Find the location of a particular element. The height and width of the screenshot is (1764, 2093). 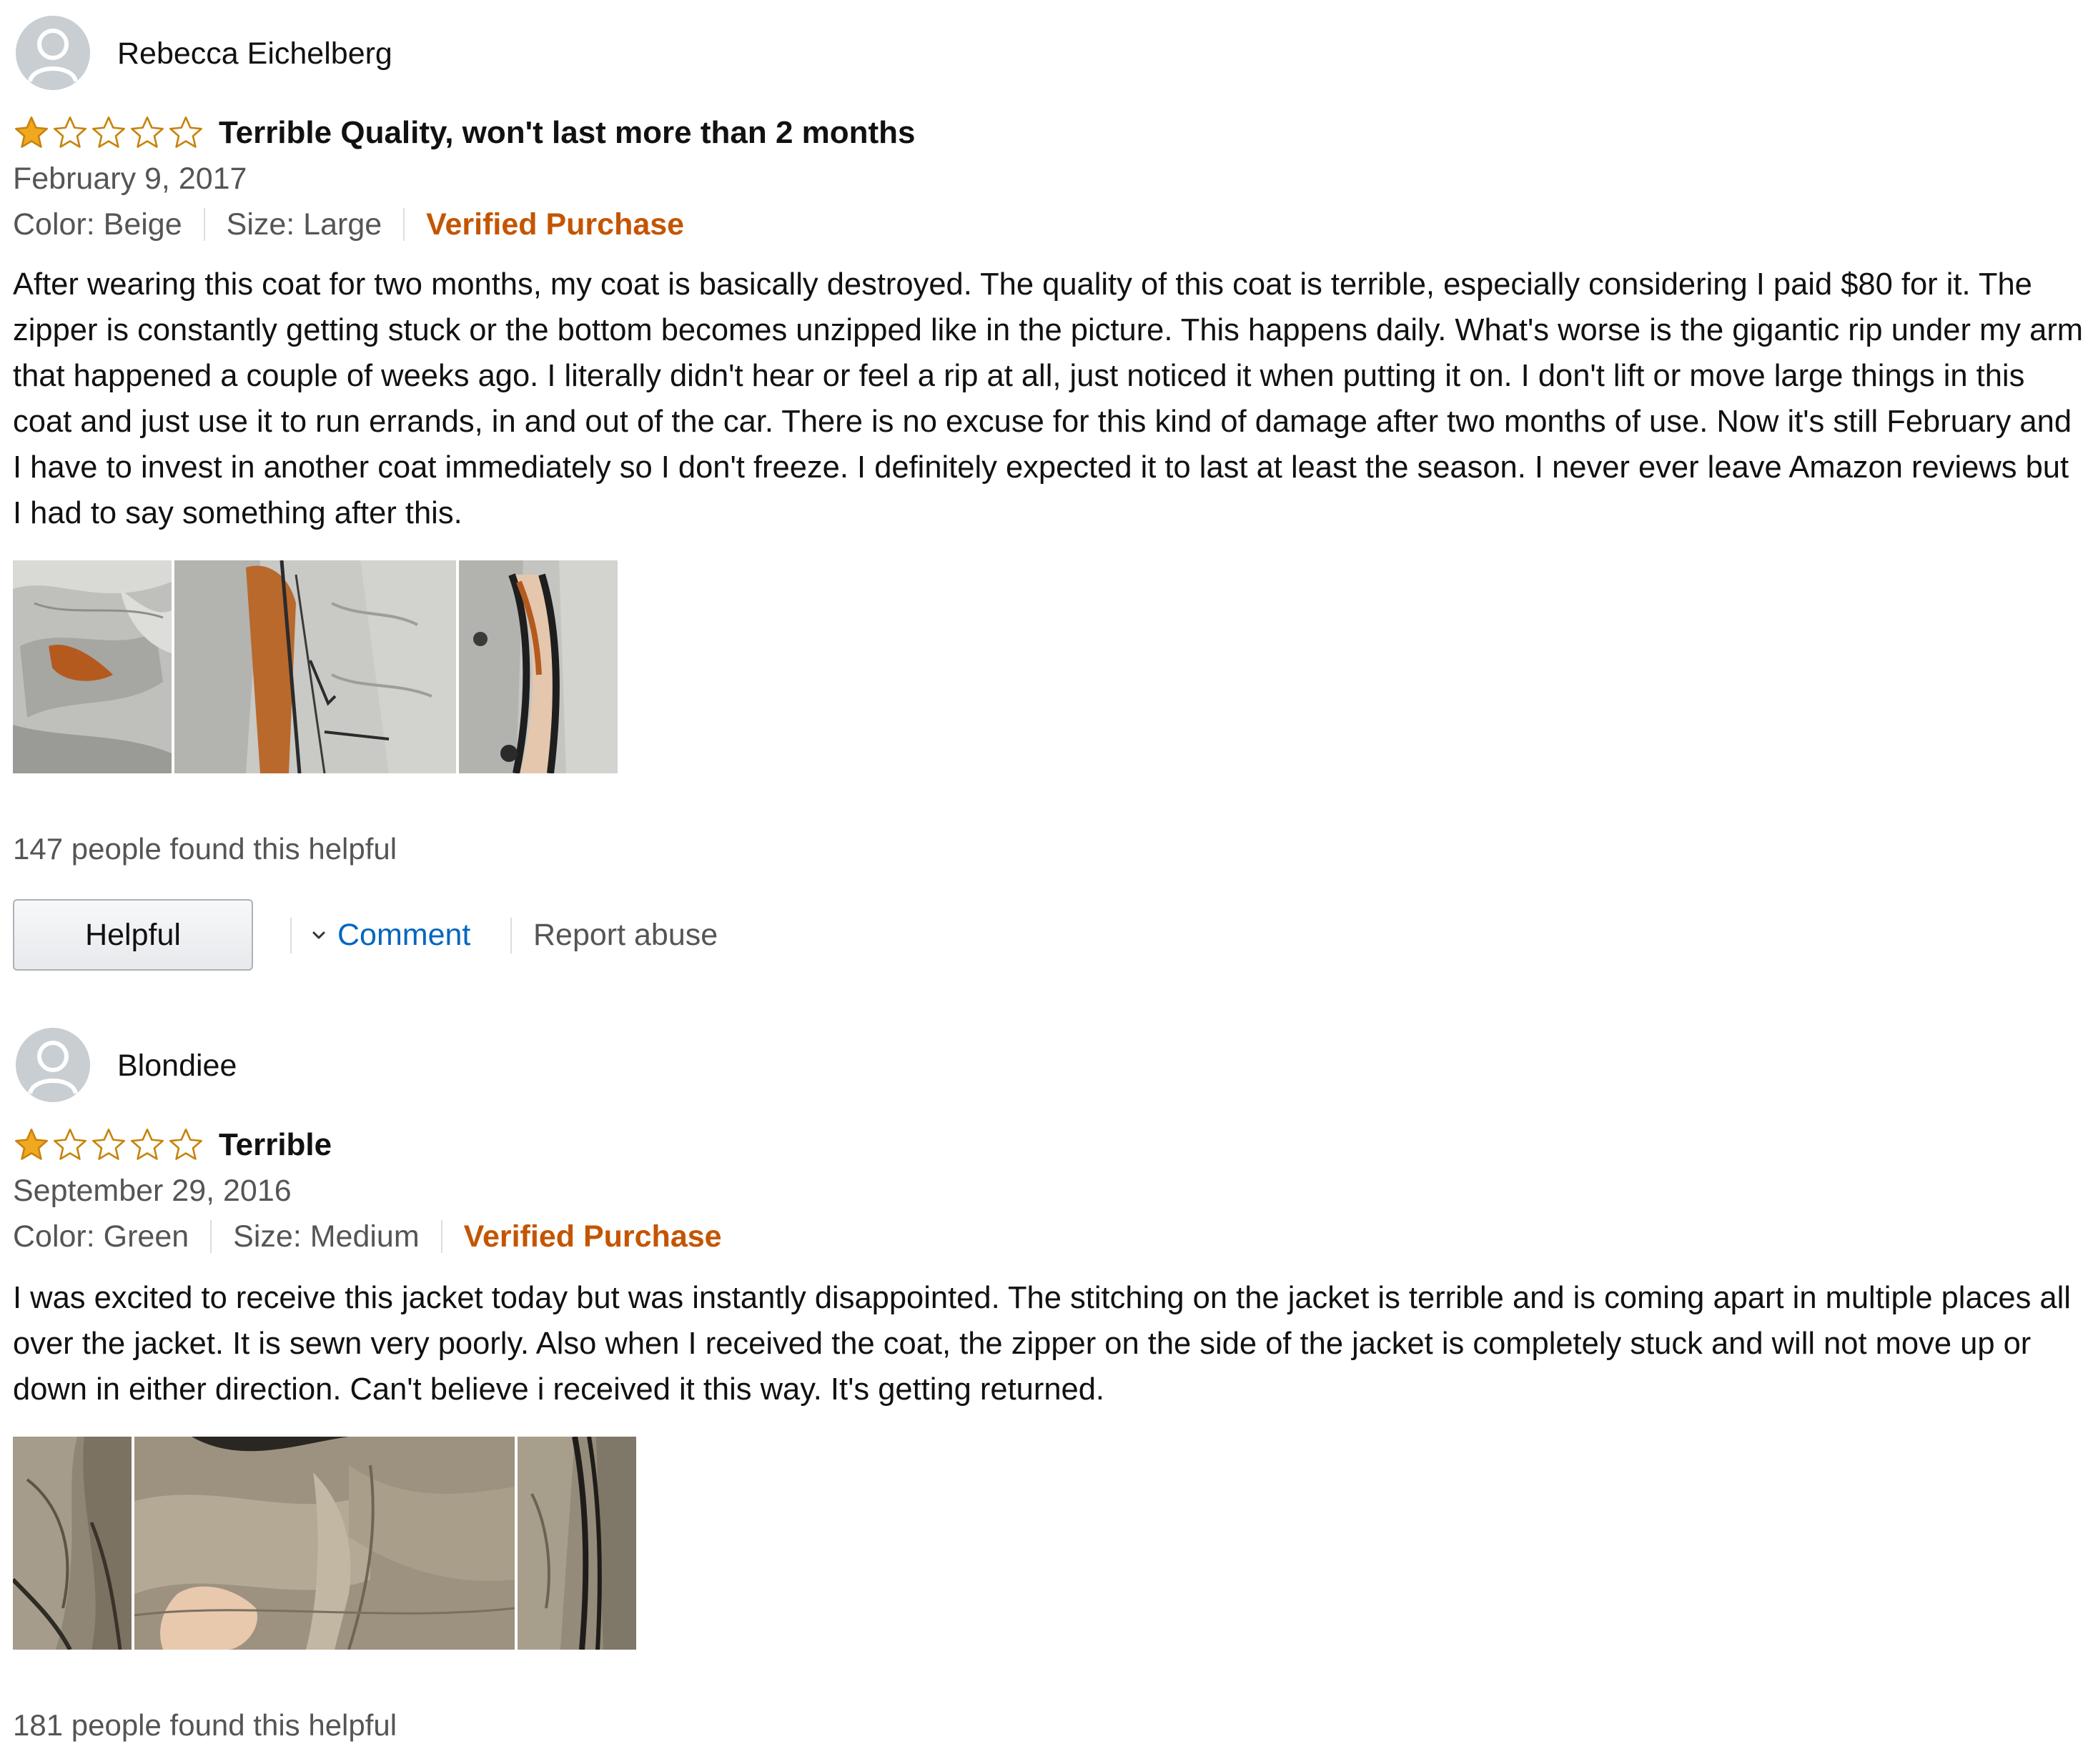

comment-label: Comment is located at coordinates (404, 935).